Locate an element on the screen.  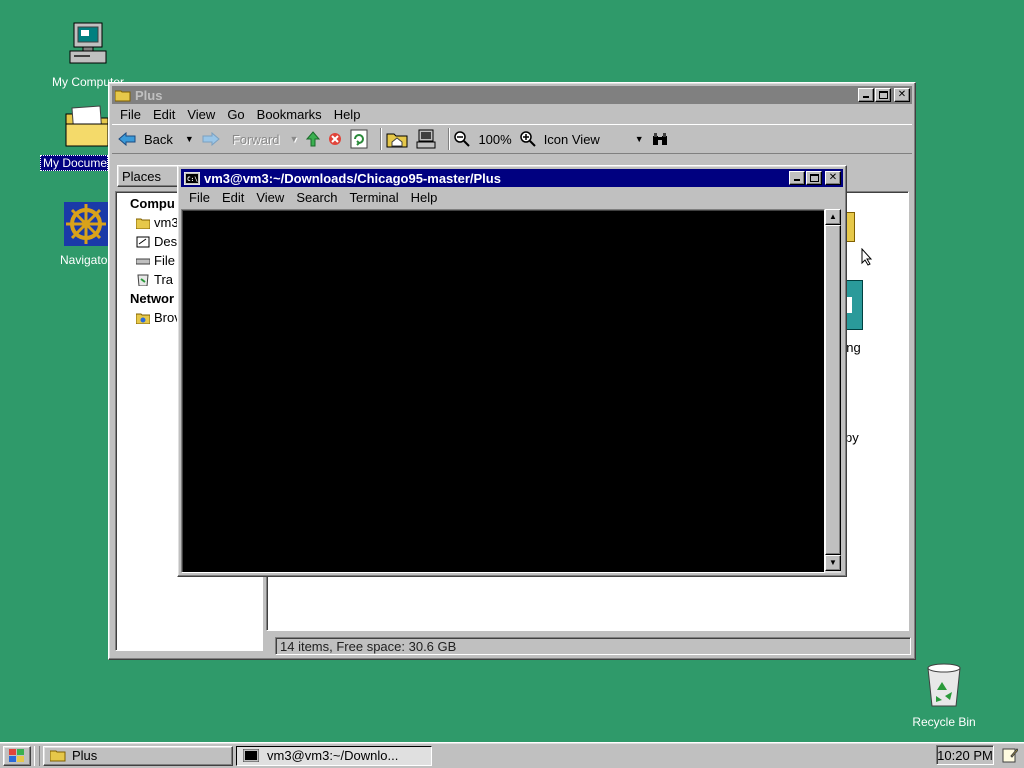
back-arrow-icon is located at coordinates (127, 139).